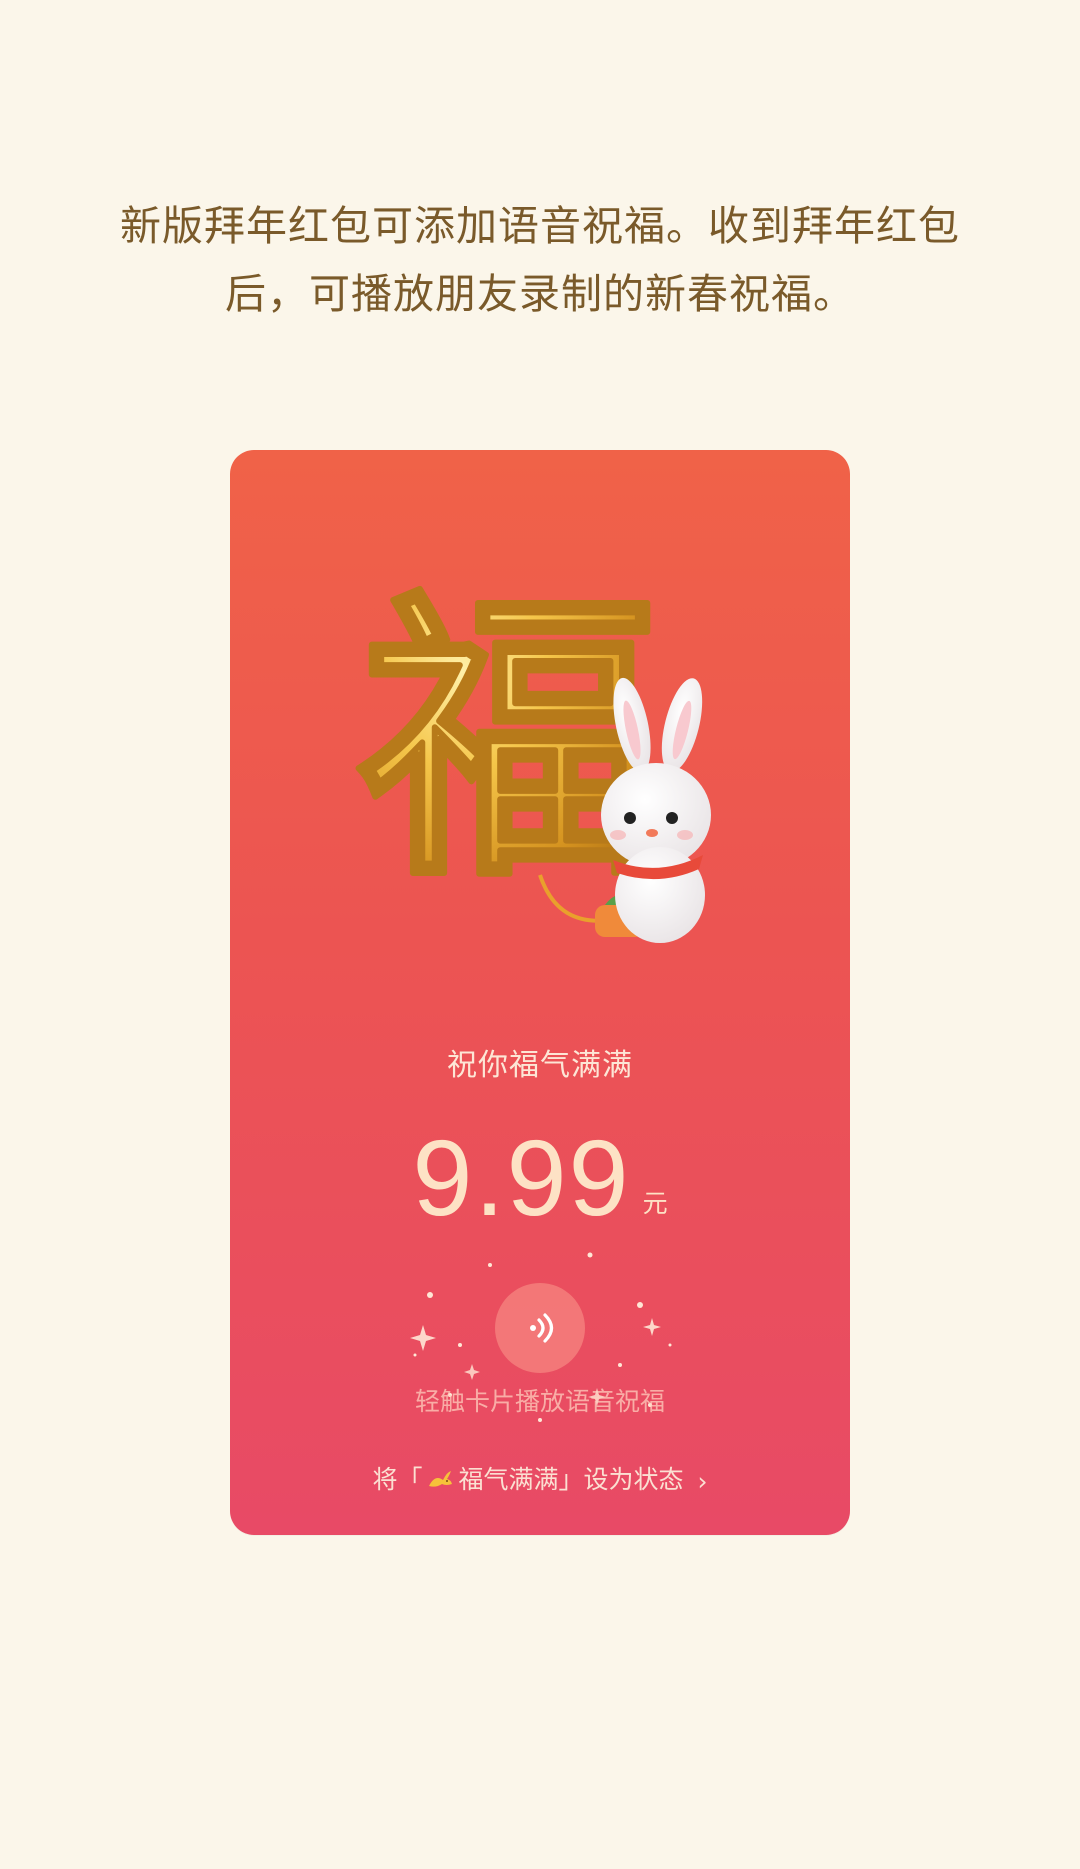  I want to click on status-suffix: 」设为状态, so click(621, 1479).